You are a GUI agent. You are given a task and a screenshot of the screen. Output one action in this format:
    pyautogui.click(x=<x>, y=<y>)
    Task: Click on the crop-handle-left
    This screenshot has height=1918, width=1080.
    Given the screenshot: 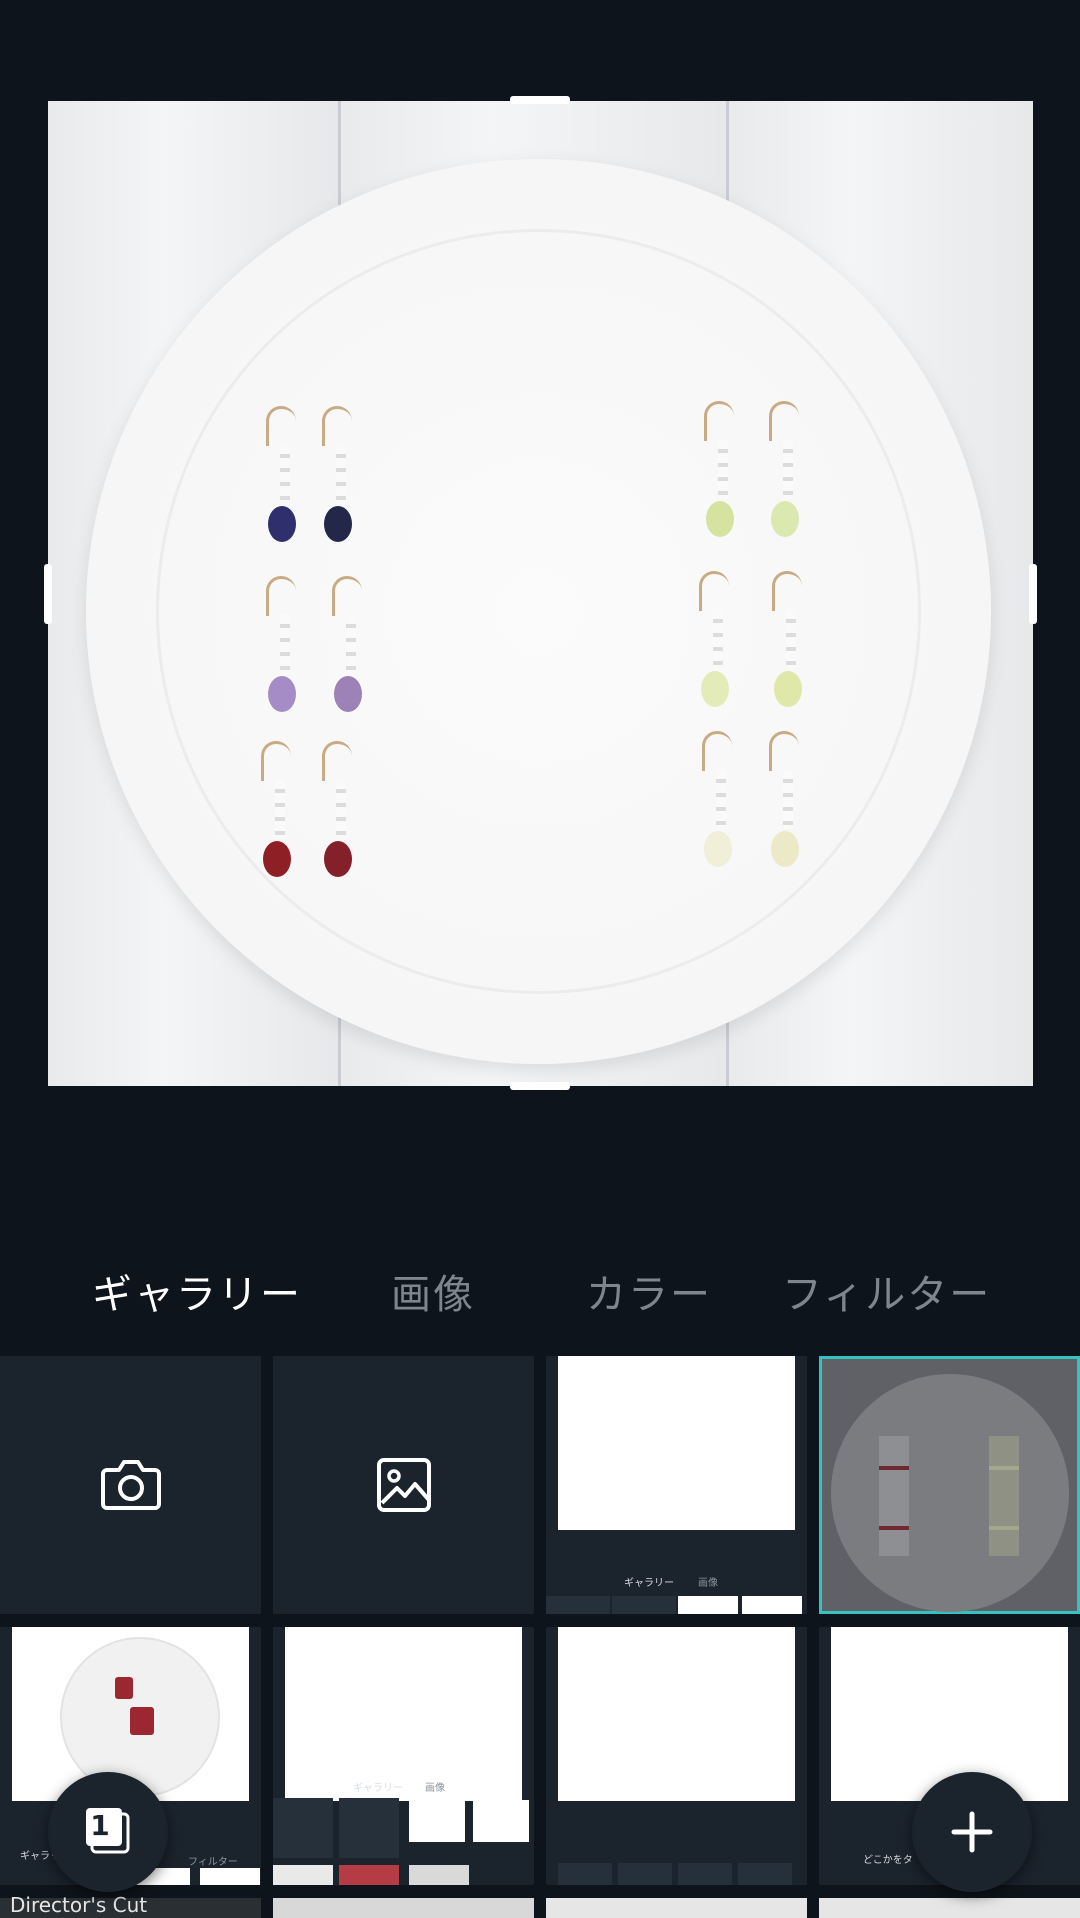 What is the action you would take?
    pyautogui.click(x=48, y=594)
    